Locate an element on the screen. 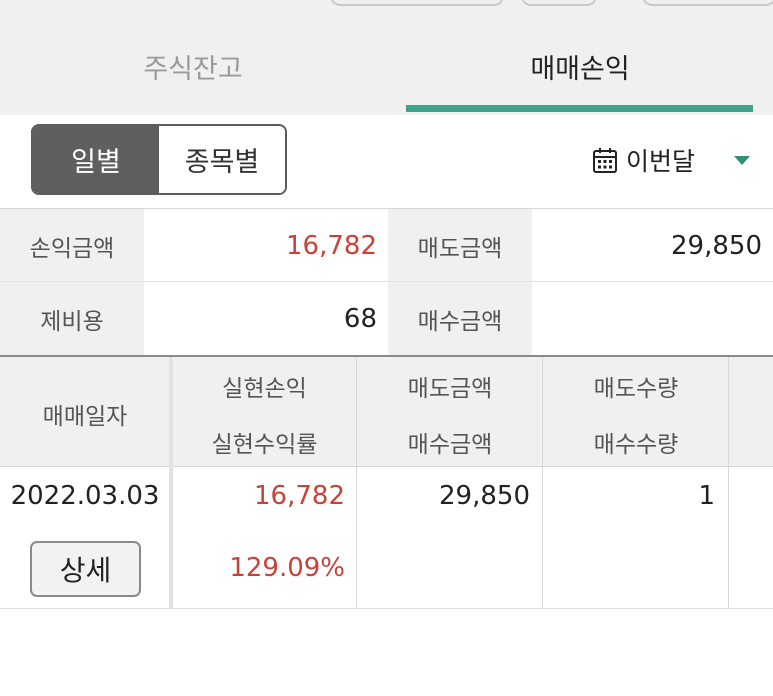 The height and width of the screenshot is (696, 773). period-label: 이번달 is located at coordinates (661, 161).